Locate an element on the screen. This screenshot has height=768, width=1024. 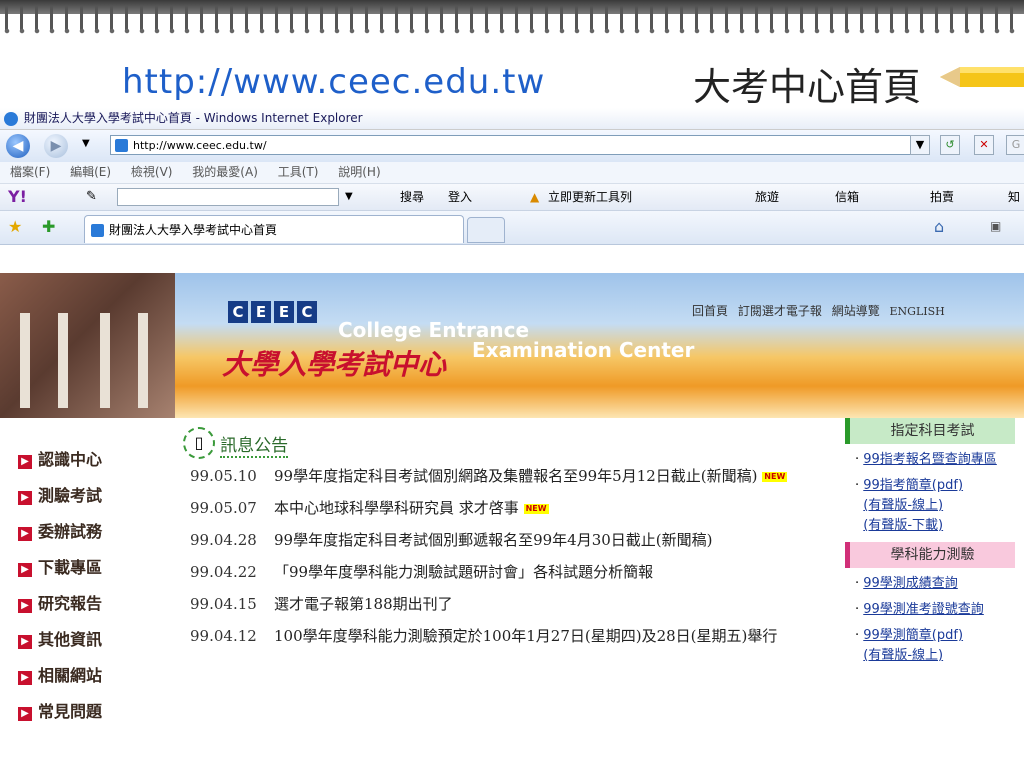
new-tab-button is located at coordinates (486, 230).